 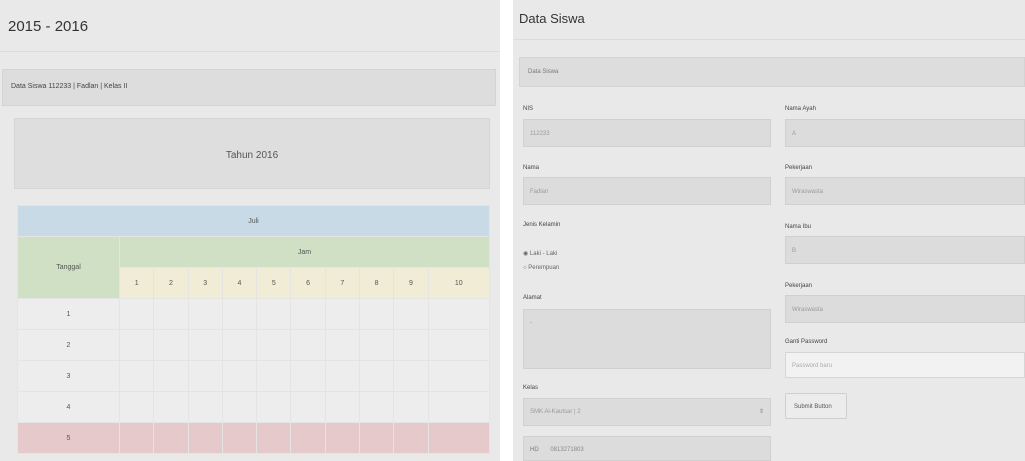 What do you see at coordinates (411, 283) in the screenshot?
I see `jam-col-header: 9` at bounding box center [411, 283].